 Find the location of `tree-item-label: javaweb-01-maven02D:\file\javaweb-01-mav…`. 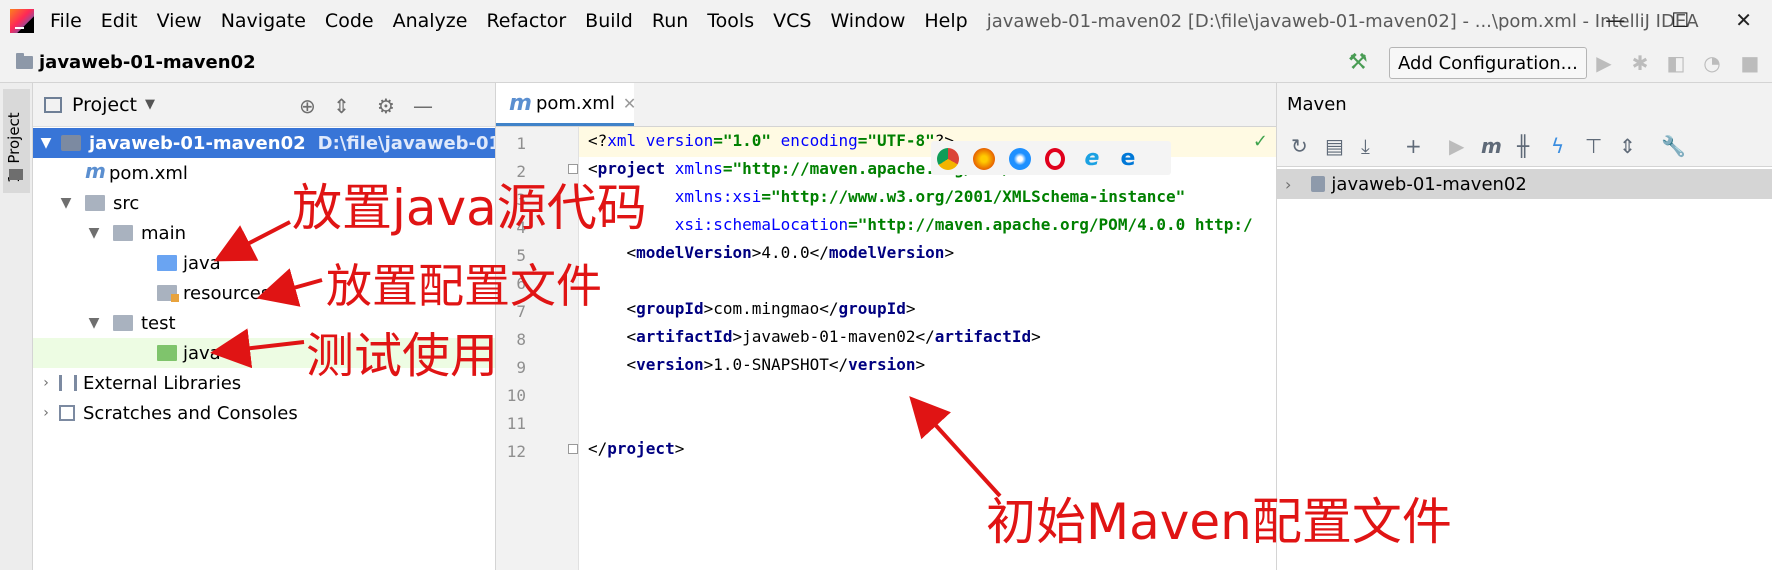

tree-item-label: javaweb-01-maven02D:\file\javaweb-01-mav… is located at coordinates (292, 143).